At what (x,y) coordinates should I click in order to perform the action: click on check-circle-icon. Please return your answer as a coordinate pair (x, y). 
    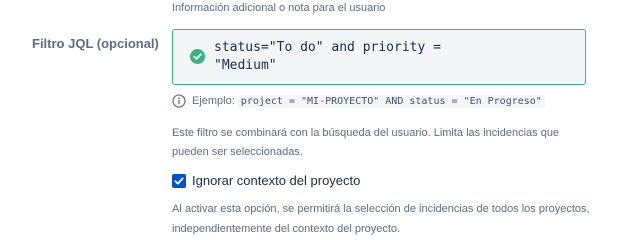
    Looking at the image, I should click on (197, 56).